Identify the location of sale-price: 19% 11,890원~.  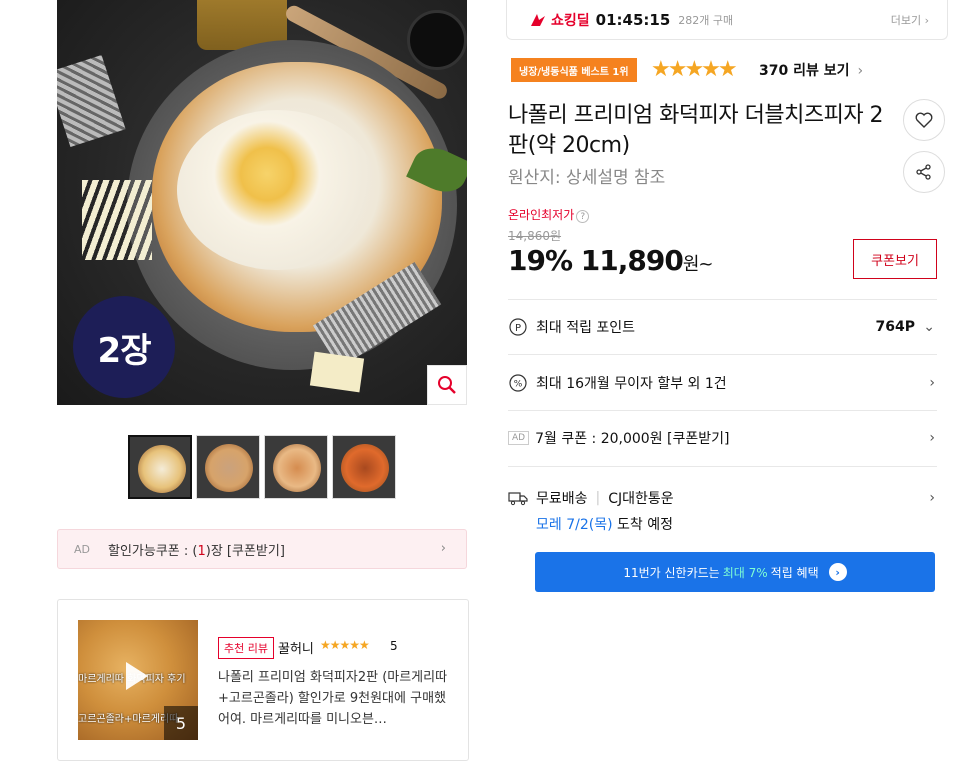
(610, 260).